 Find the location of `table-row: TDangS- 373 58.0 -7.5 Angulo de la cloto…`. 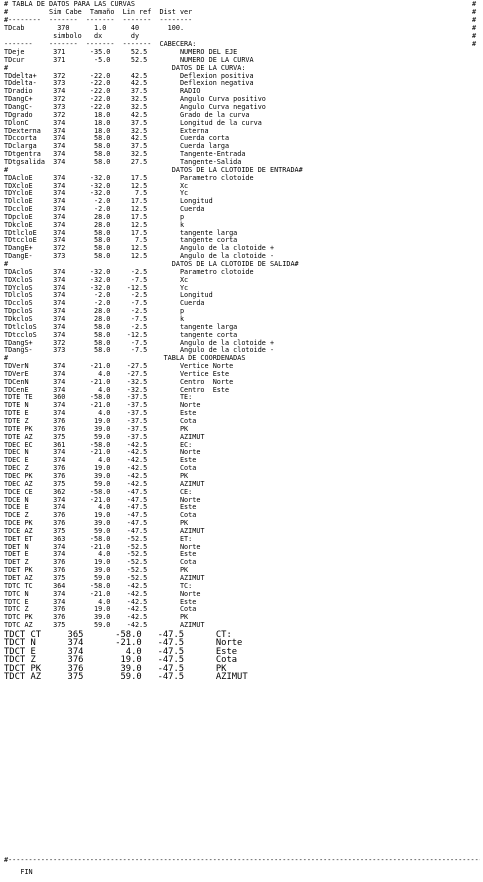

table-row: TDangS- 373 58.0 -7.5 Angulo de la cloto… is located at coordinates (139, 350).